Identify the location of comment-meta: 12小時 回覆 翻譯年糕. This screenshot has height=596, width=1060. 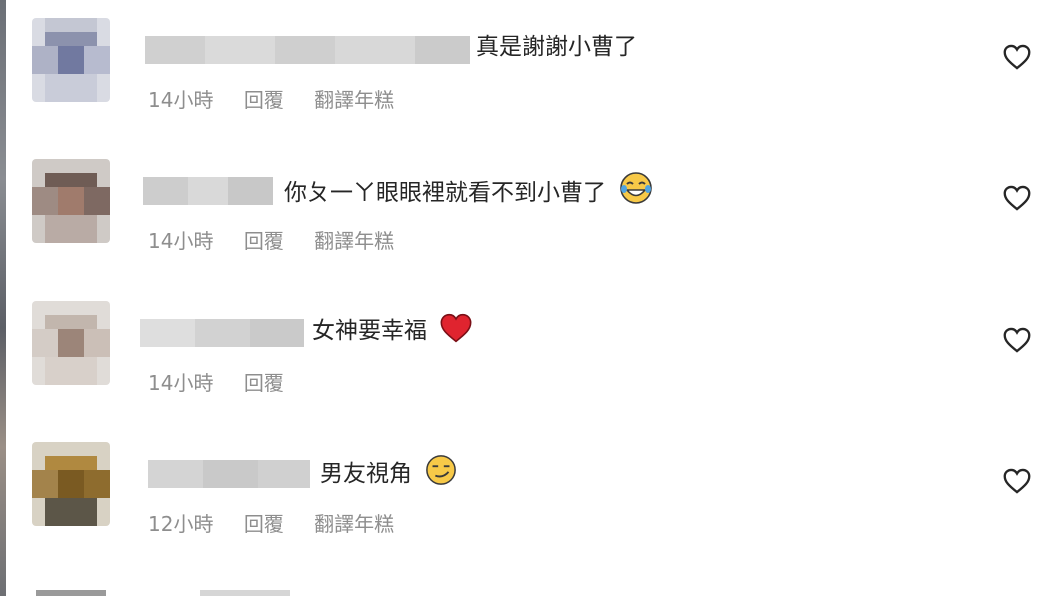
(283, 522).